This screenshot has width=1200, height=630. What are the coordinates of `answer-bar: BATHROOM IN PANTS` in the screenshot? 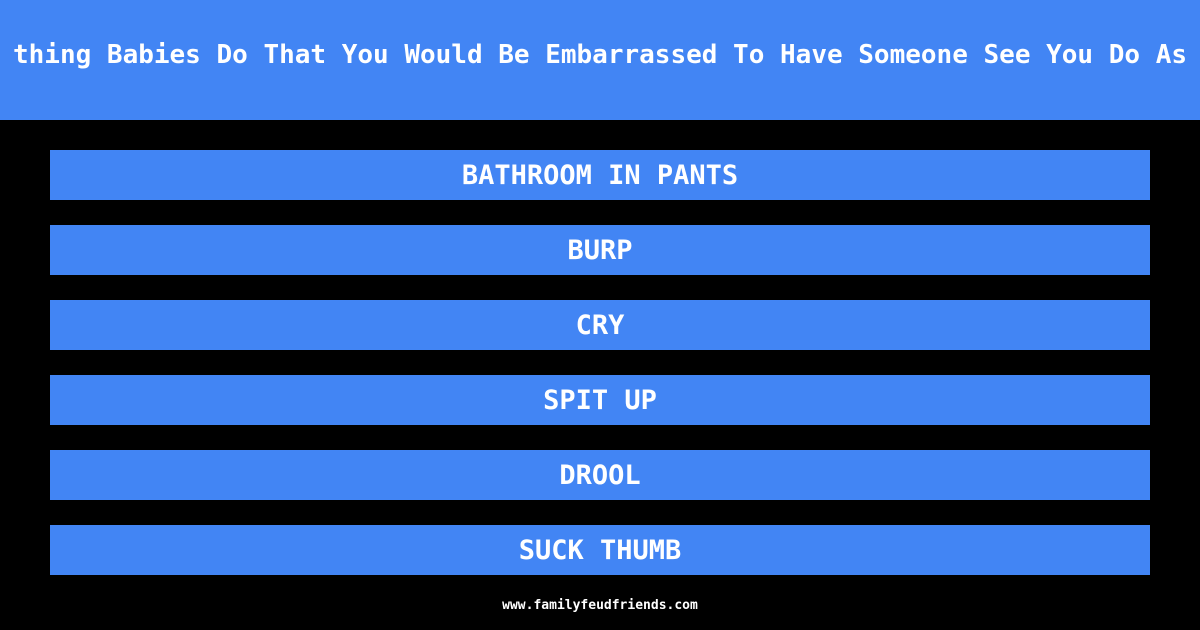 It's located at (600, 175).